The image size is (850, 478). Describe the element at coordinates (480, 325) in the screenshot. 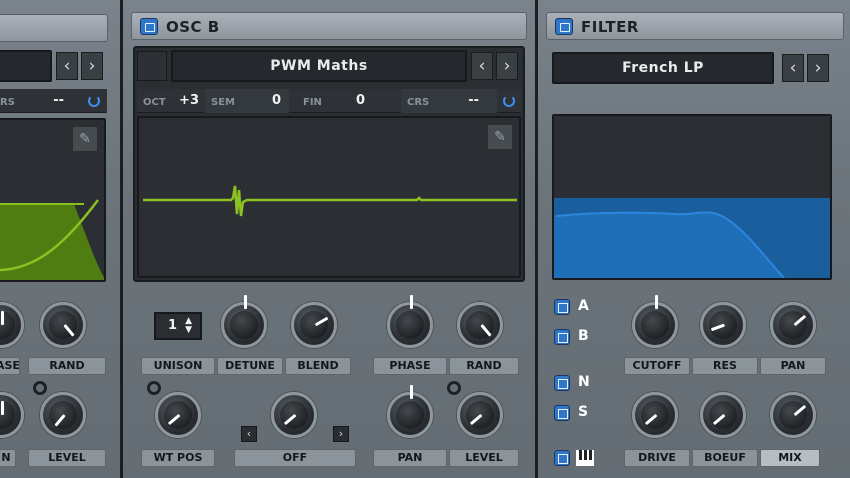

I see `rand-knob` at that location.